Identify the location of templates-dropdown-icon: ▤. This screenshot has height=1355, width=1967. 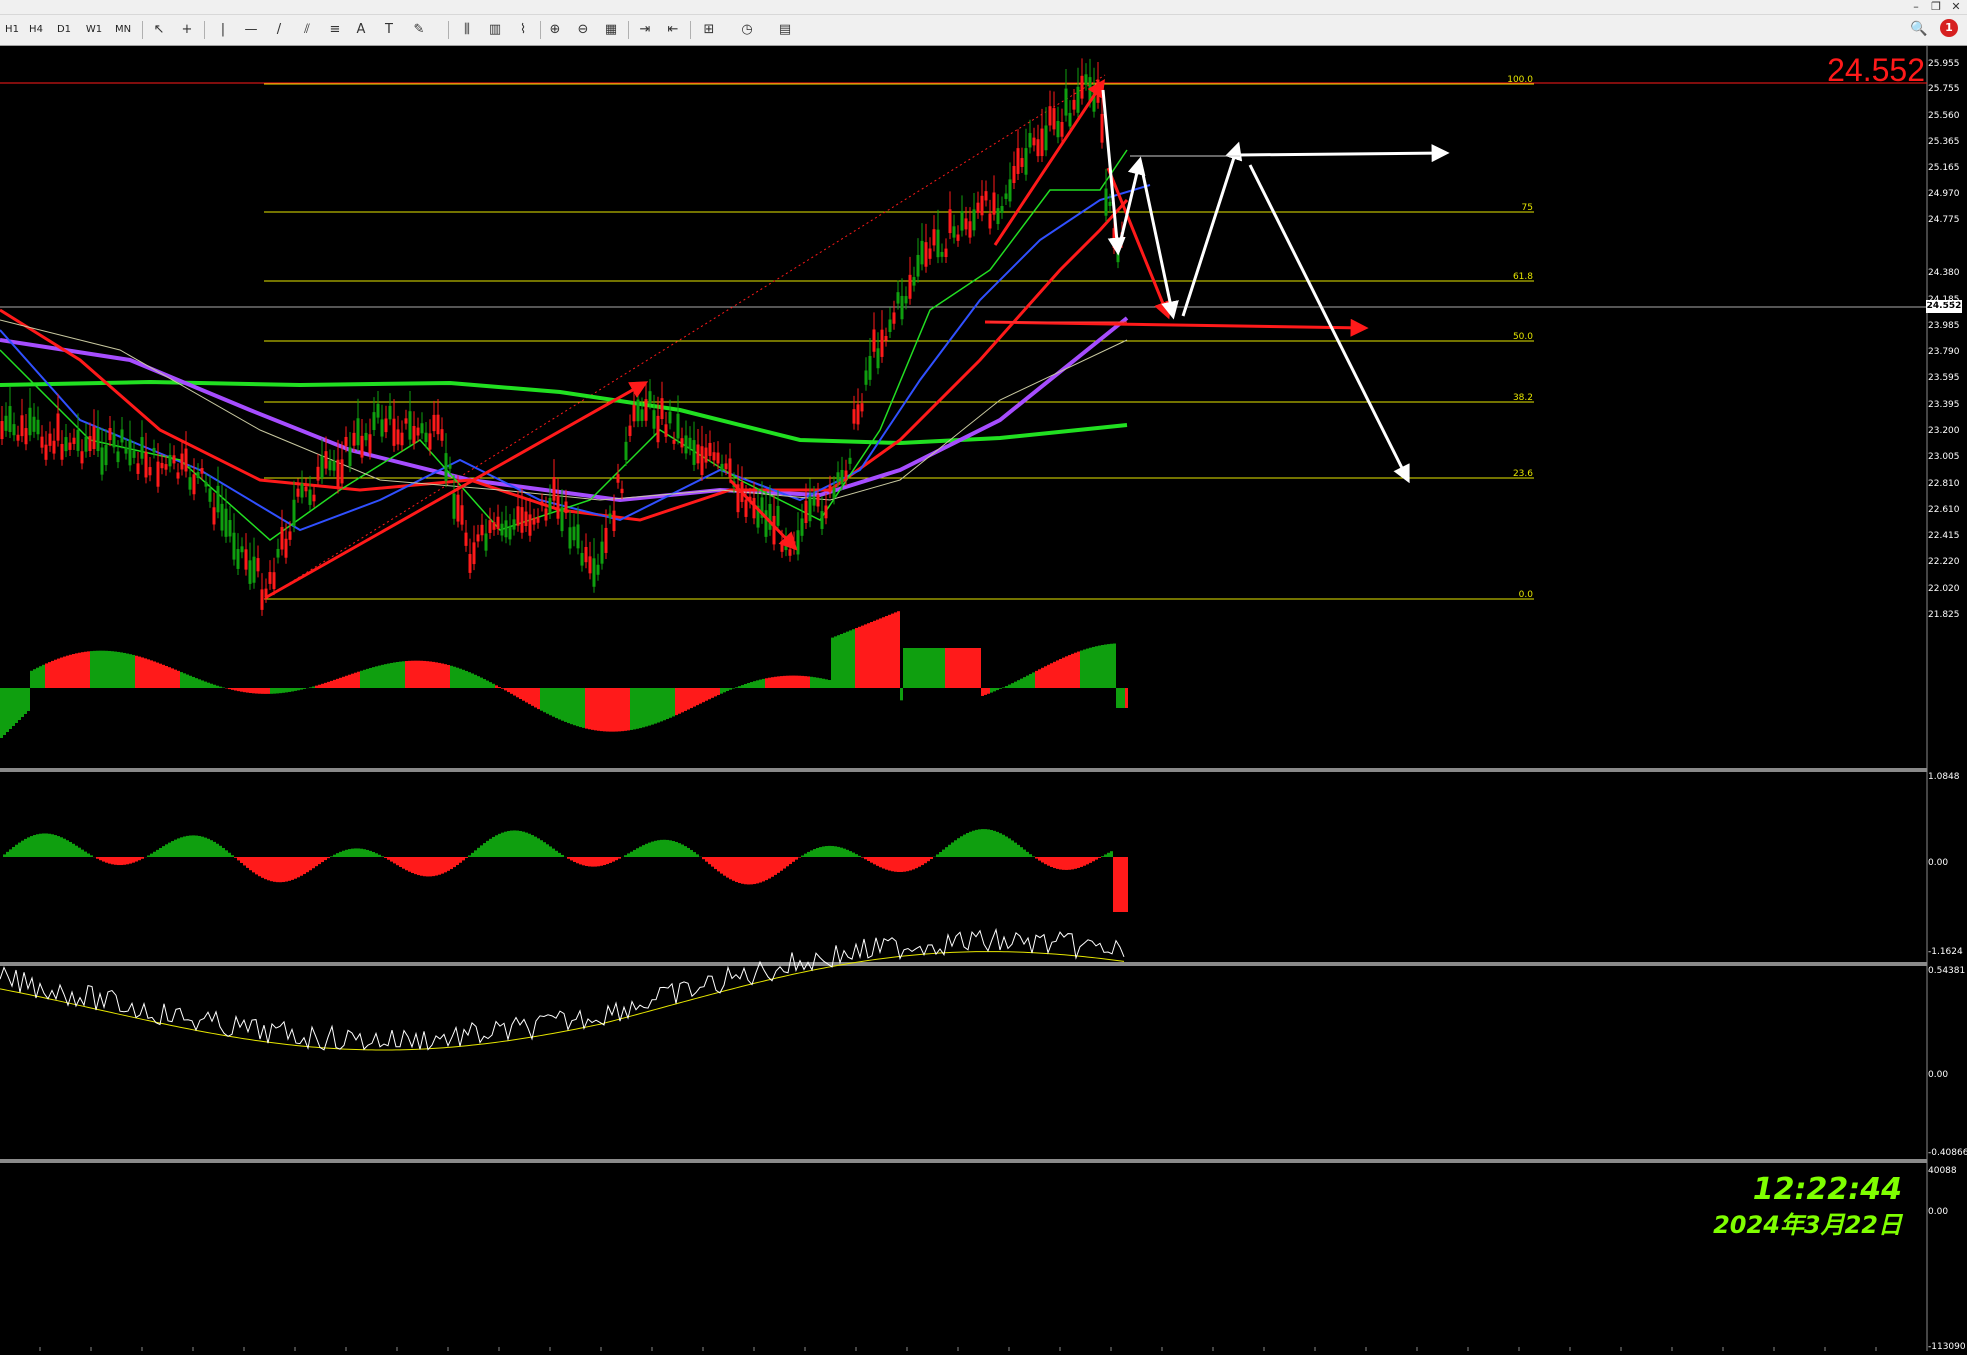
(785, 30).